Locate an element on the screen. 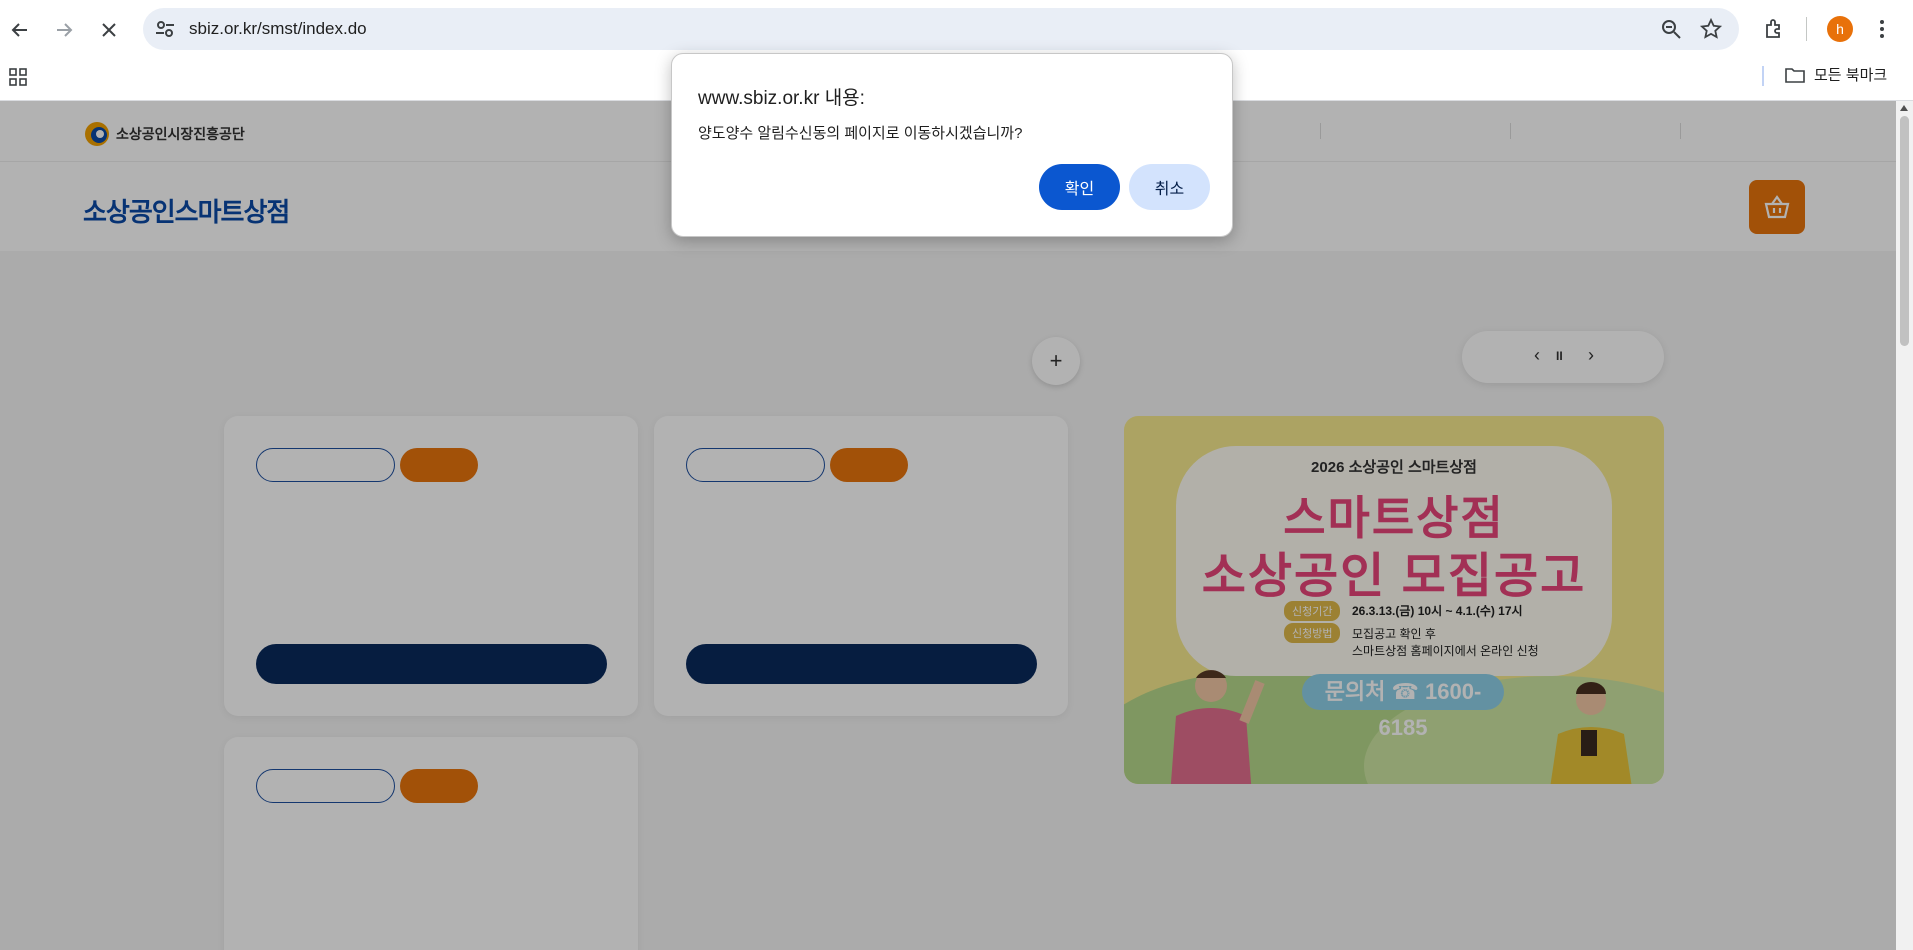  bookmarks-divider is located at coordinates (1763, 76).